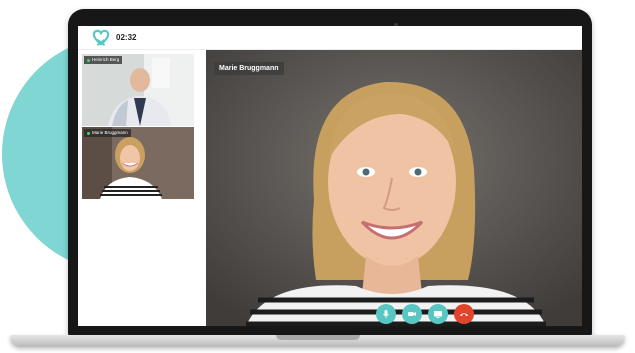 The width and height of the screenshot is (635, 353). Describe the element at coordinates (107, 133) in the screenshot. I see `participant-label: Marie Bruggmann` at that location.